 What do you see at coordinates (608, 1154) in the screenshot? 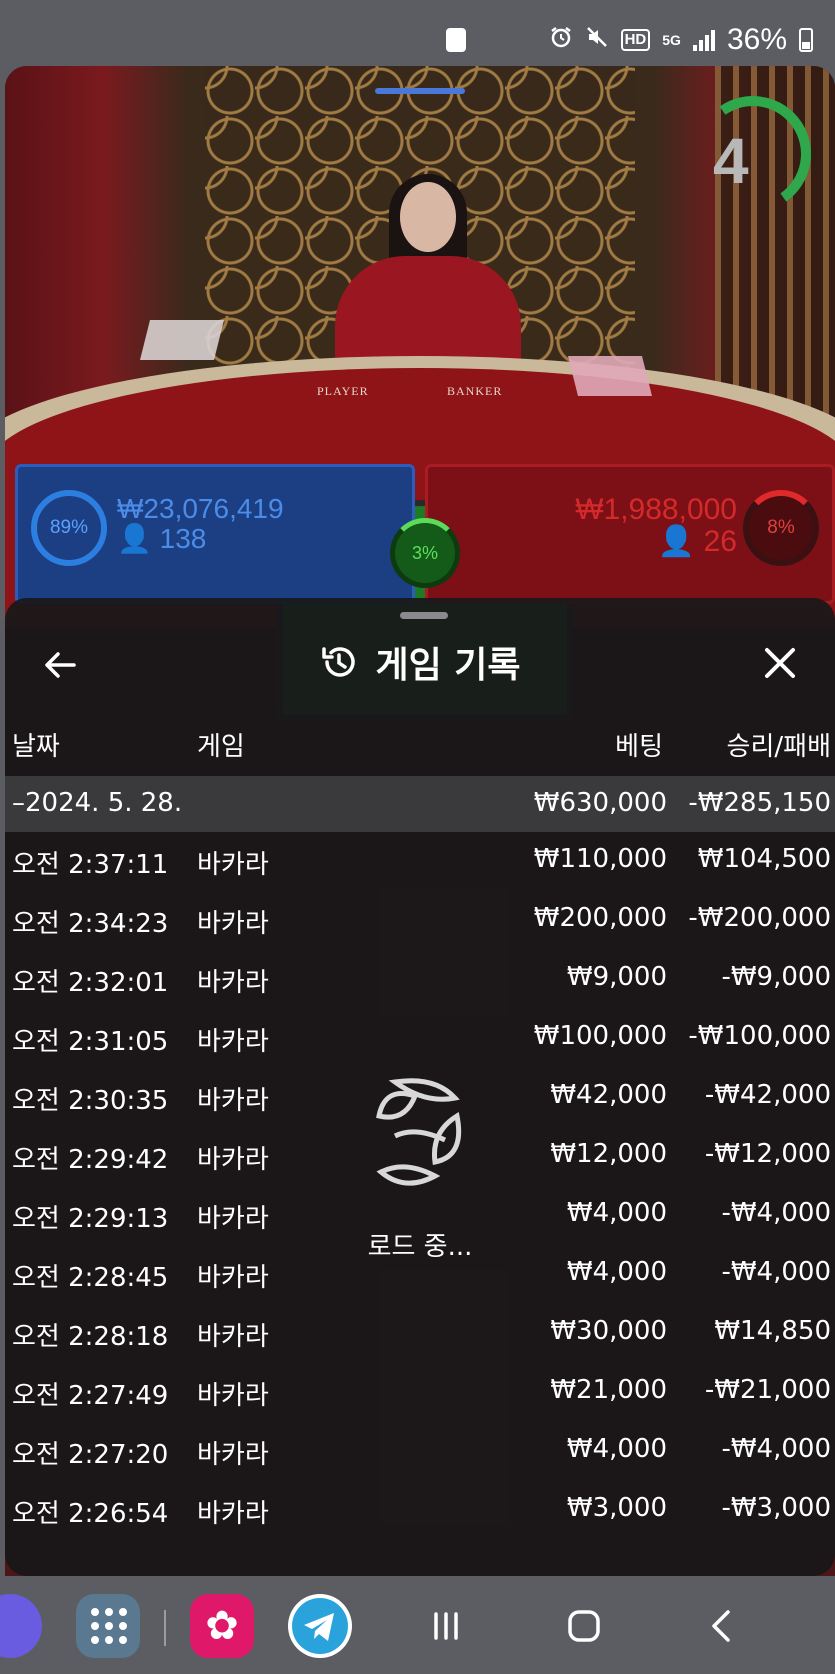
I see `row-bet: ₩12,000` at bounding box center [608, 1154].